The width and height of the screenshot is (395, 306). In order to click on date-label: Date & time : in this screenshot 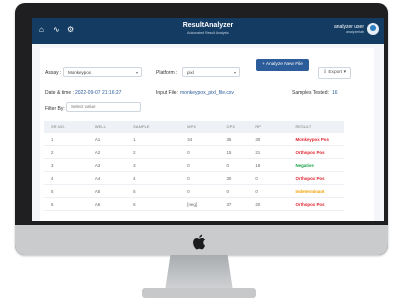, I will do `click(59, 93)`.